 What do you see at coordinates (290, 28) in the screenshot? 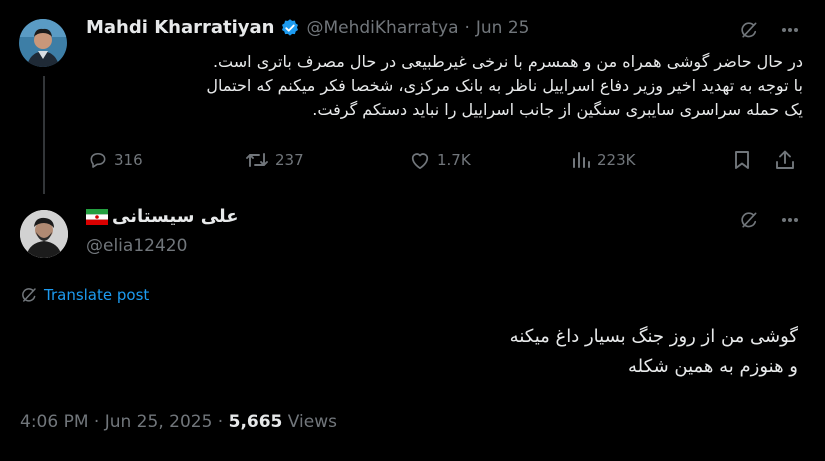
I see `verified-badge-icon` at bounding box center [290, 28].